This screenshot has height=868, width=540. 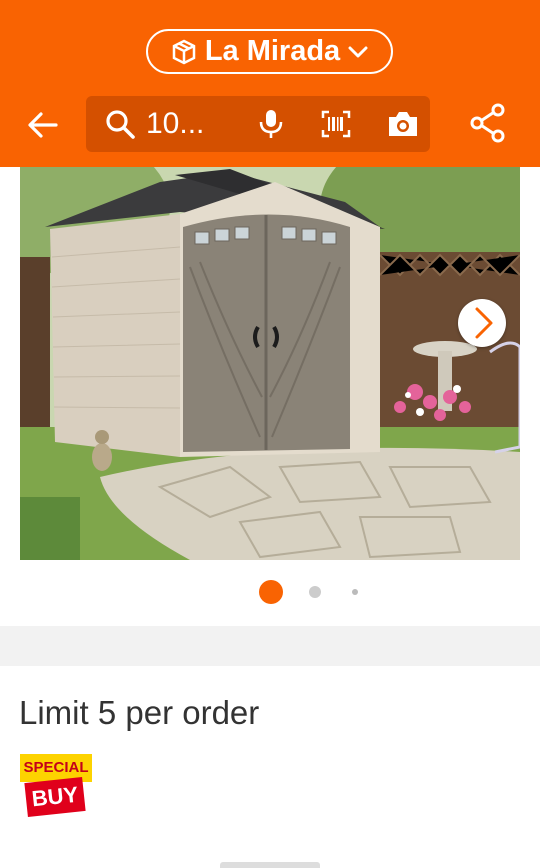 What do you see at coordinates (55, 797) in the screenshot?
I see `badge-buy-label: BUY` at bounding box center [55, 797].